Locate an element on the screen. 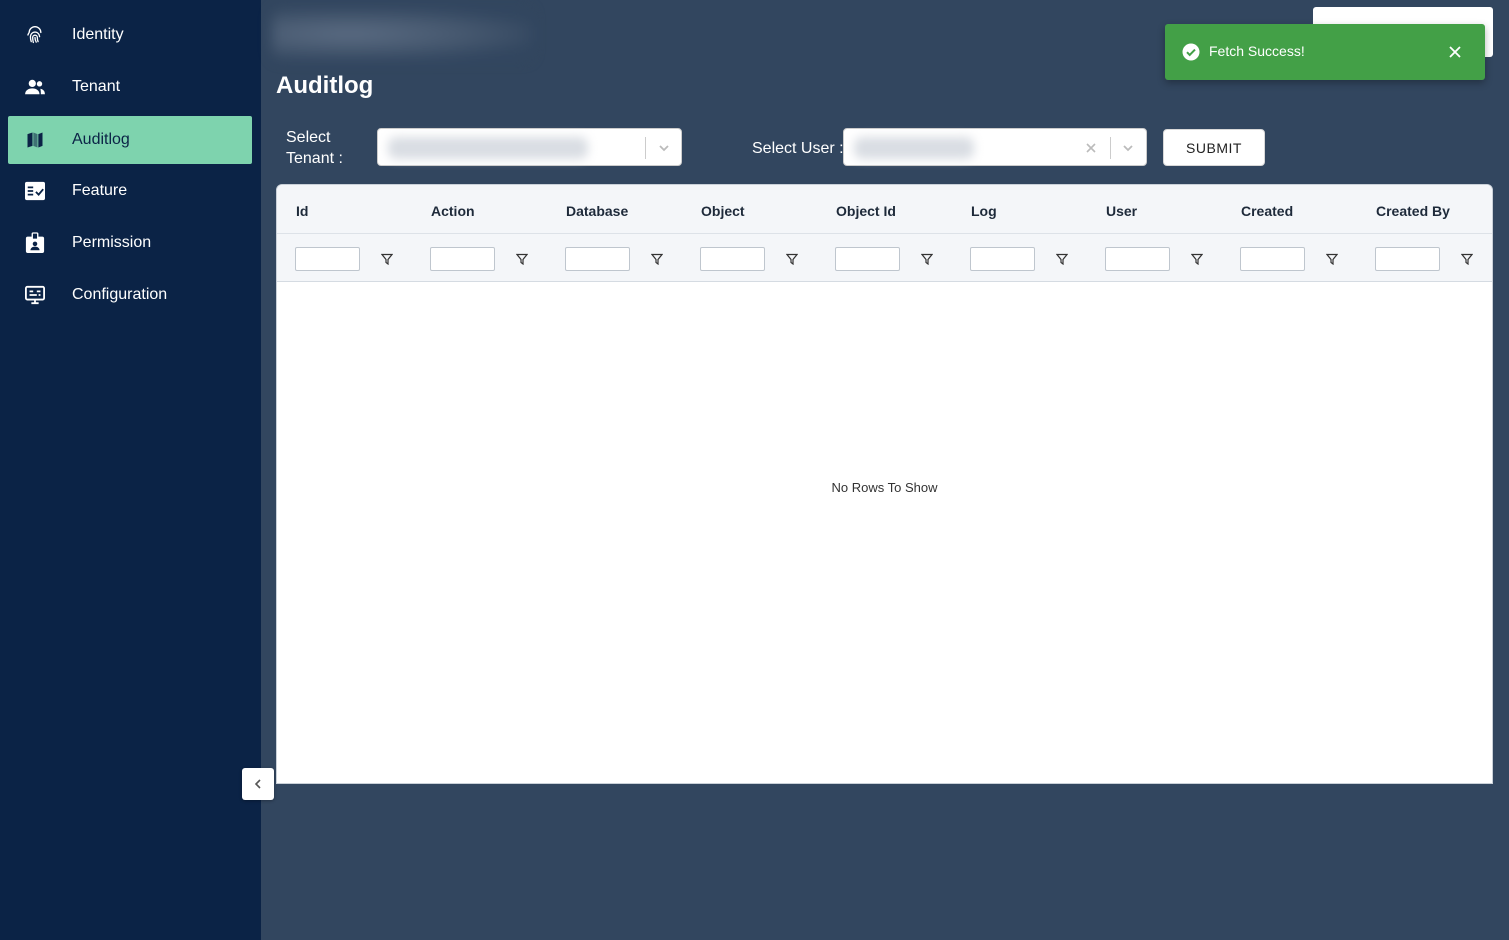 The image size is (1509, 940). settings-panel-icon is located at coordinates (35, 295).